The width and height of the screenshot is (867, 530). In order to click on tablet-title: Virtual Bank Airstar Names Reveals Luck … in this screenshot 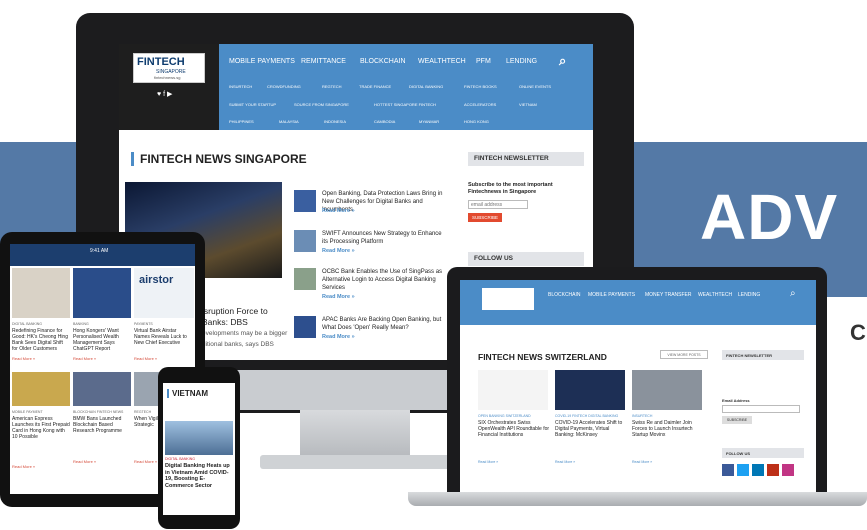, I will do `click(163, 337)`.